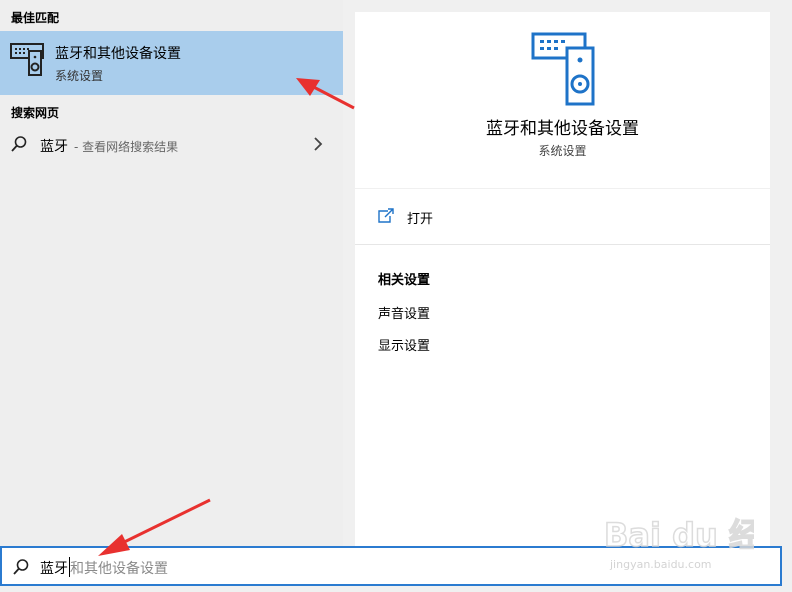 Image resolution: width=792 pixels, height=592 pixels. I want to click on search-autocomplete-suggestion: 和其他设备设置, so click(119, 569).